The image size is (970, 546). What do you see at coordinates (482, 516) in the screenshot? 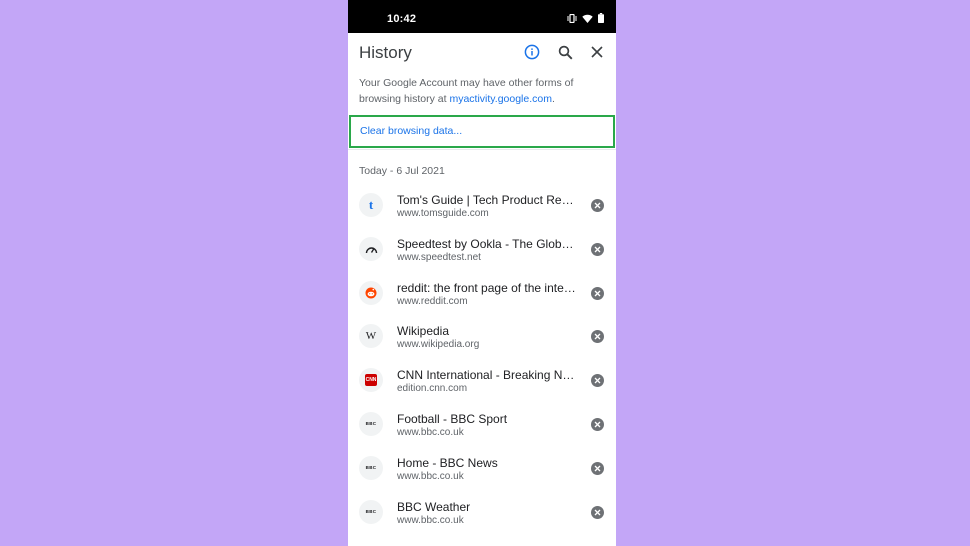
I see `history-entry: BBC BBC Weather www.bbc.co.uk` at bounding box center [482, 516].